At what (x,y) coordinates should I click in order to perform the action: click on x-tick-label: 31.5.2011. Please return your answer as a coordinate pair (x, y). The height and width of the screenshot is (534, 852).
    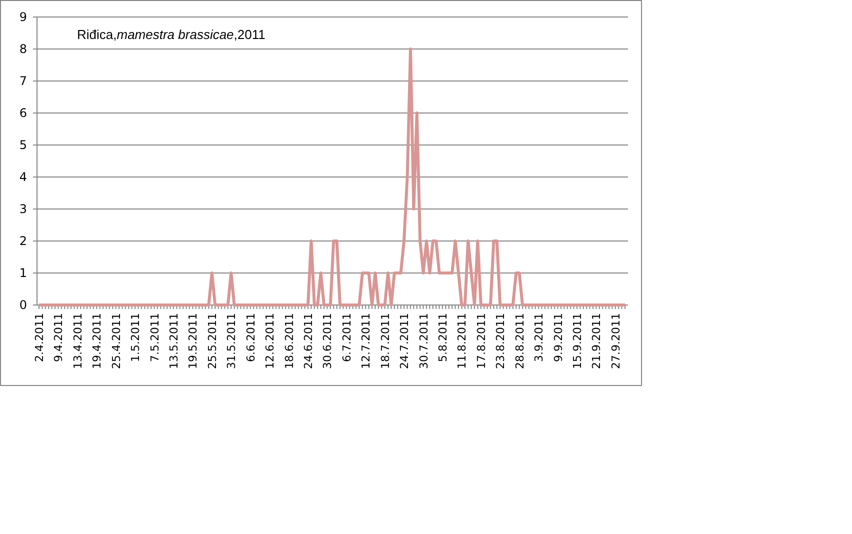
    Looking at the image, I should click on (231, 341).